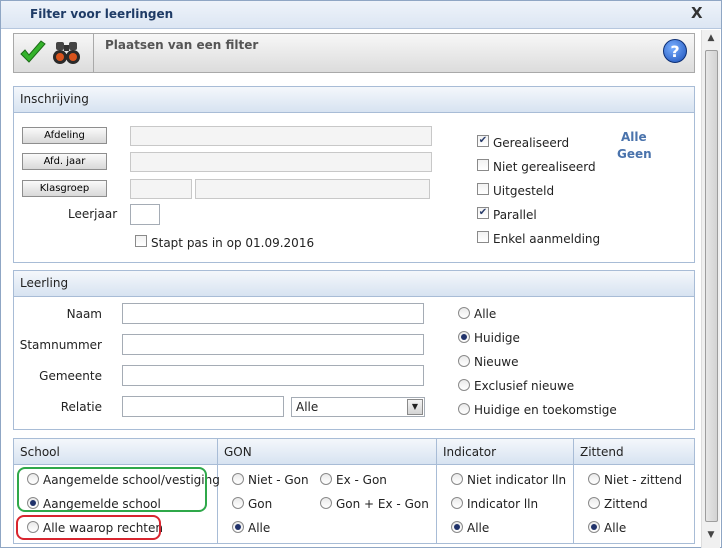  Describe the element at coordinates (64, 161) in the screenshot. I see `afd-jaar-button: Afd. jaar` at that location.